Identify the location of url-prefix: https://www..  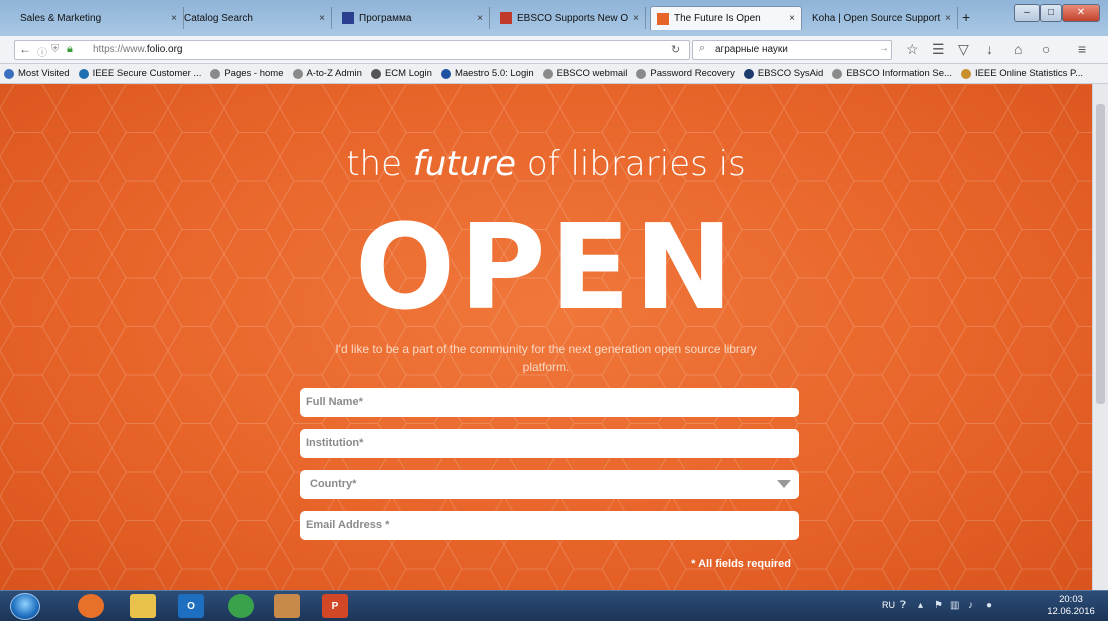
(120, 49).